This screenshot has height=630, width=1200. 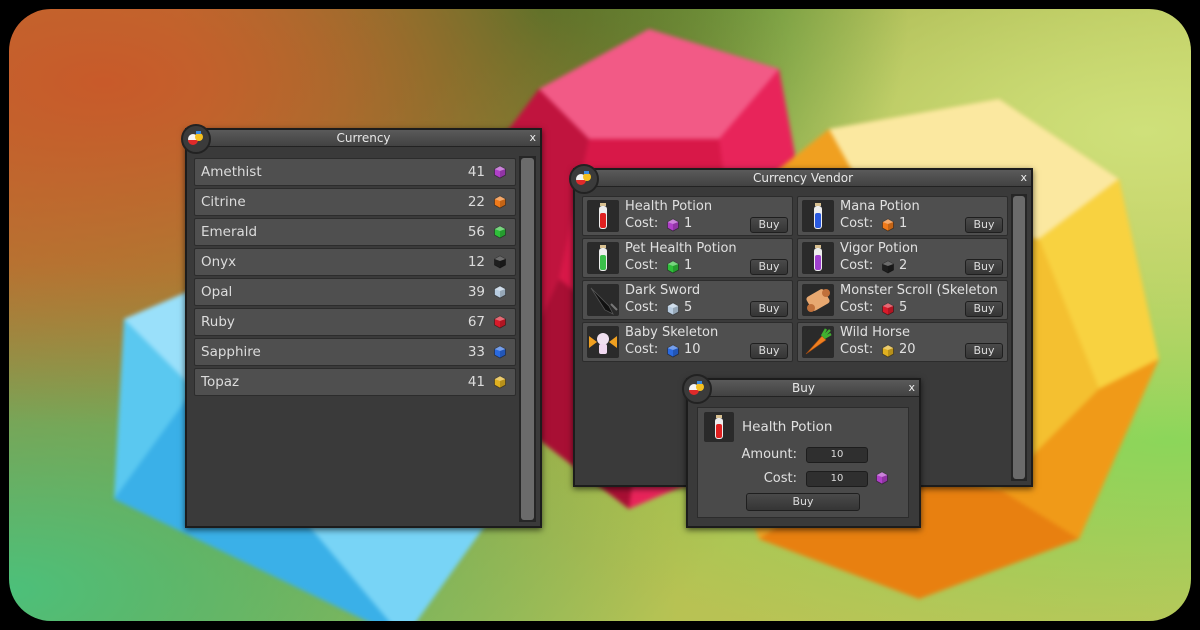 I want to click on currency-window-close-button: x, so click(x=532, y=138).